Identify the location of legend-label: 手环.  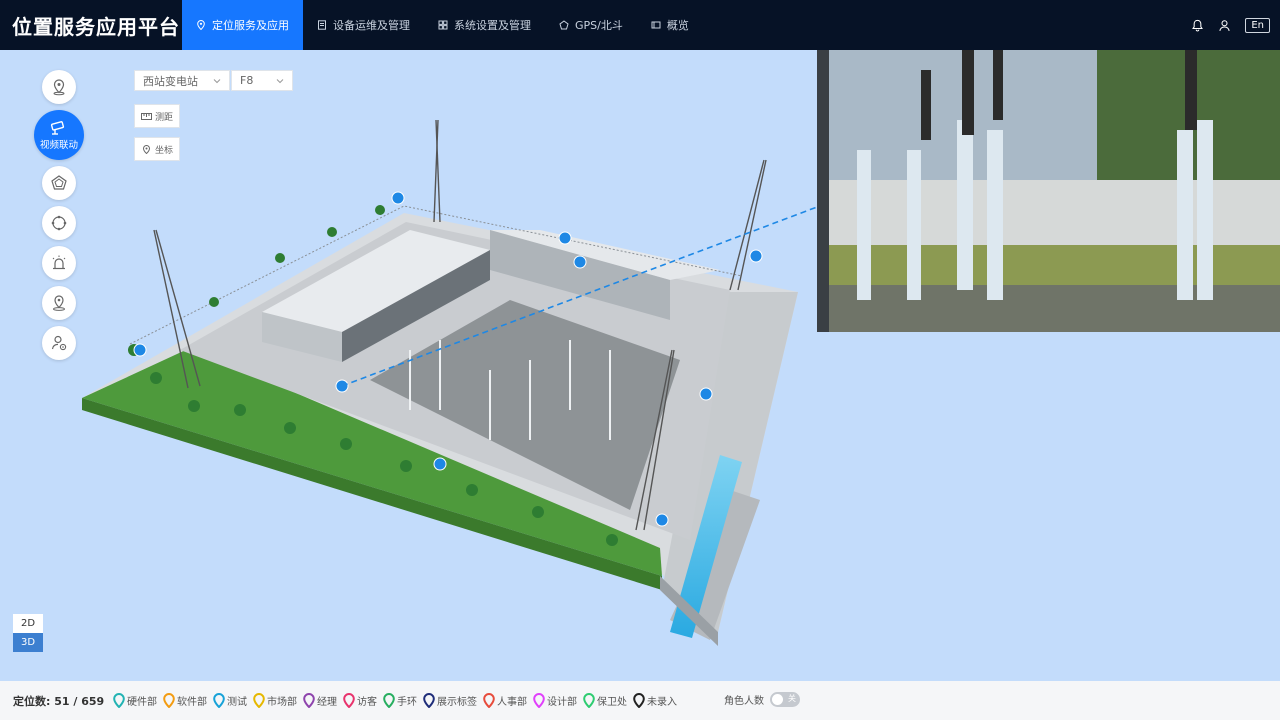
(407, 702).